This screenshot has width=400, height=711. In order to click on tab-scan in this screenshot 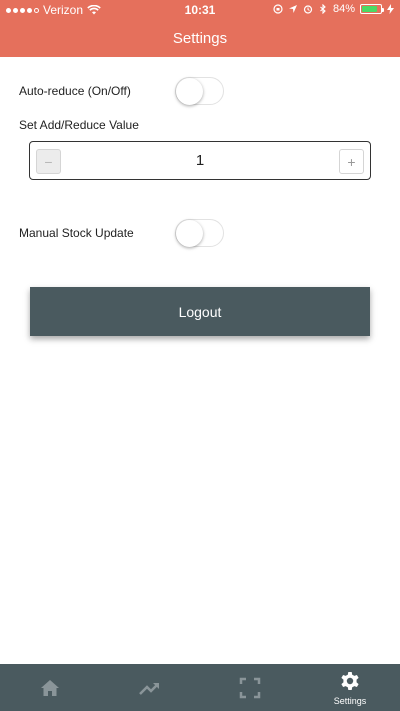, I will do `click(250, 687)`.